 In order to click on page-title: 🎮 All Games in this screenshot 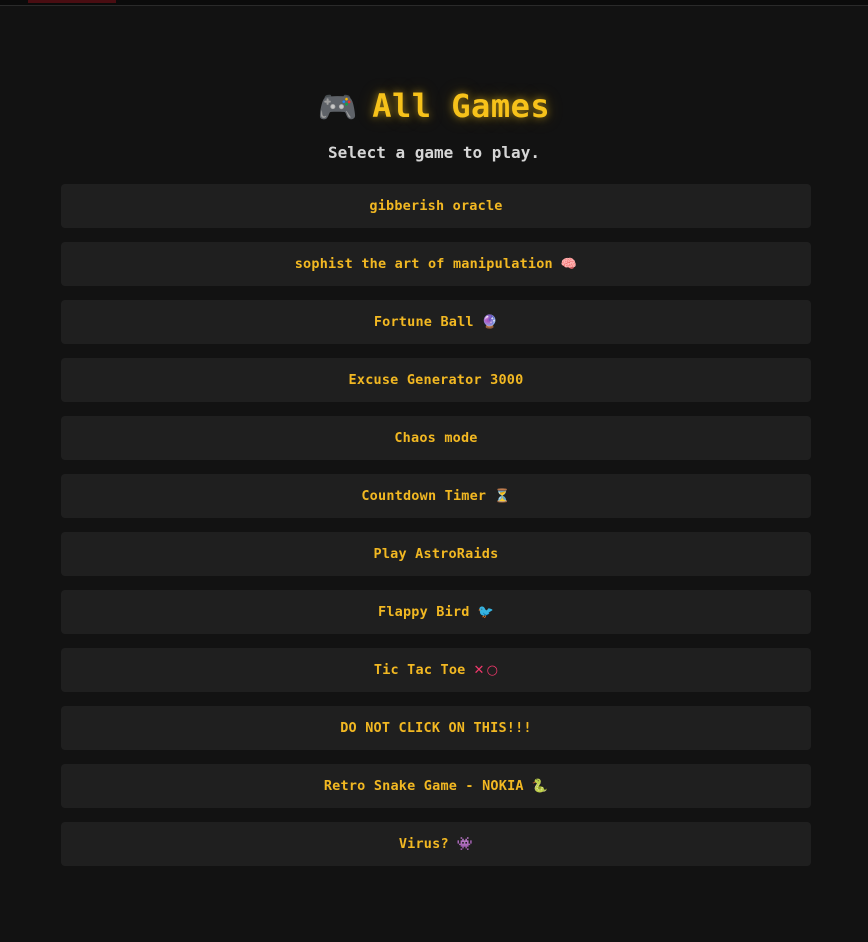, I will do `click(434, 106)`.